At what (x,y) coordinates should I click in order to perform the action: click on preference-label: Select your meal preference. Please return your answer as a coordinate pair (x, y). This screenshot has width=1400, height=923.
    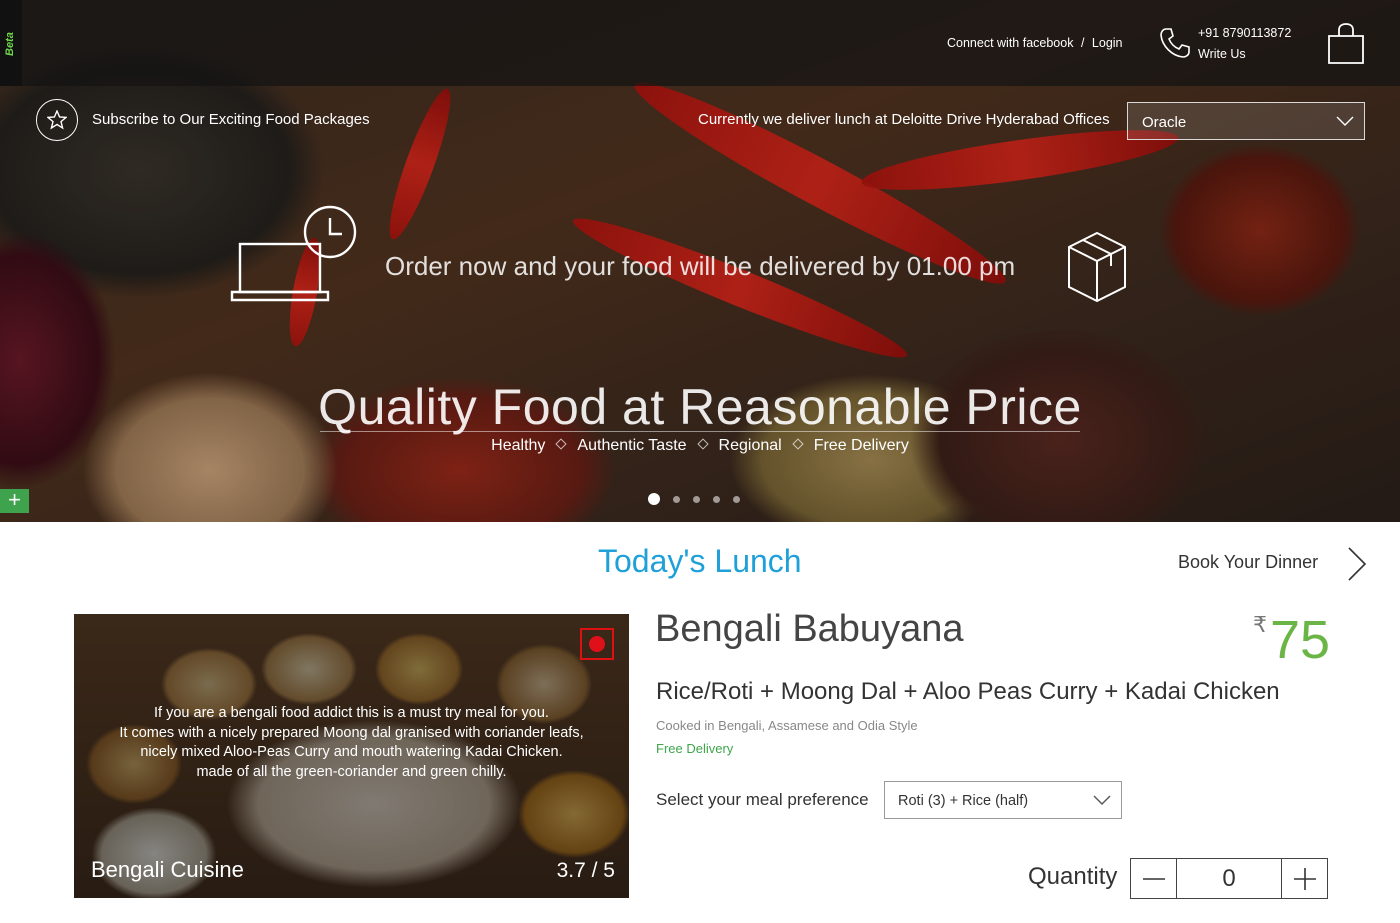
    Looking at the image, I should click on (762, 799).